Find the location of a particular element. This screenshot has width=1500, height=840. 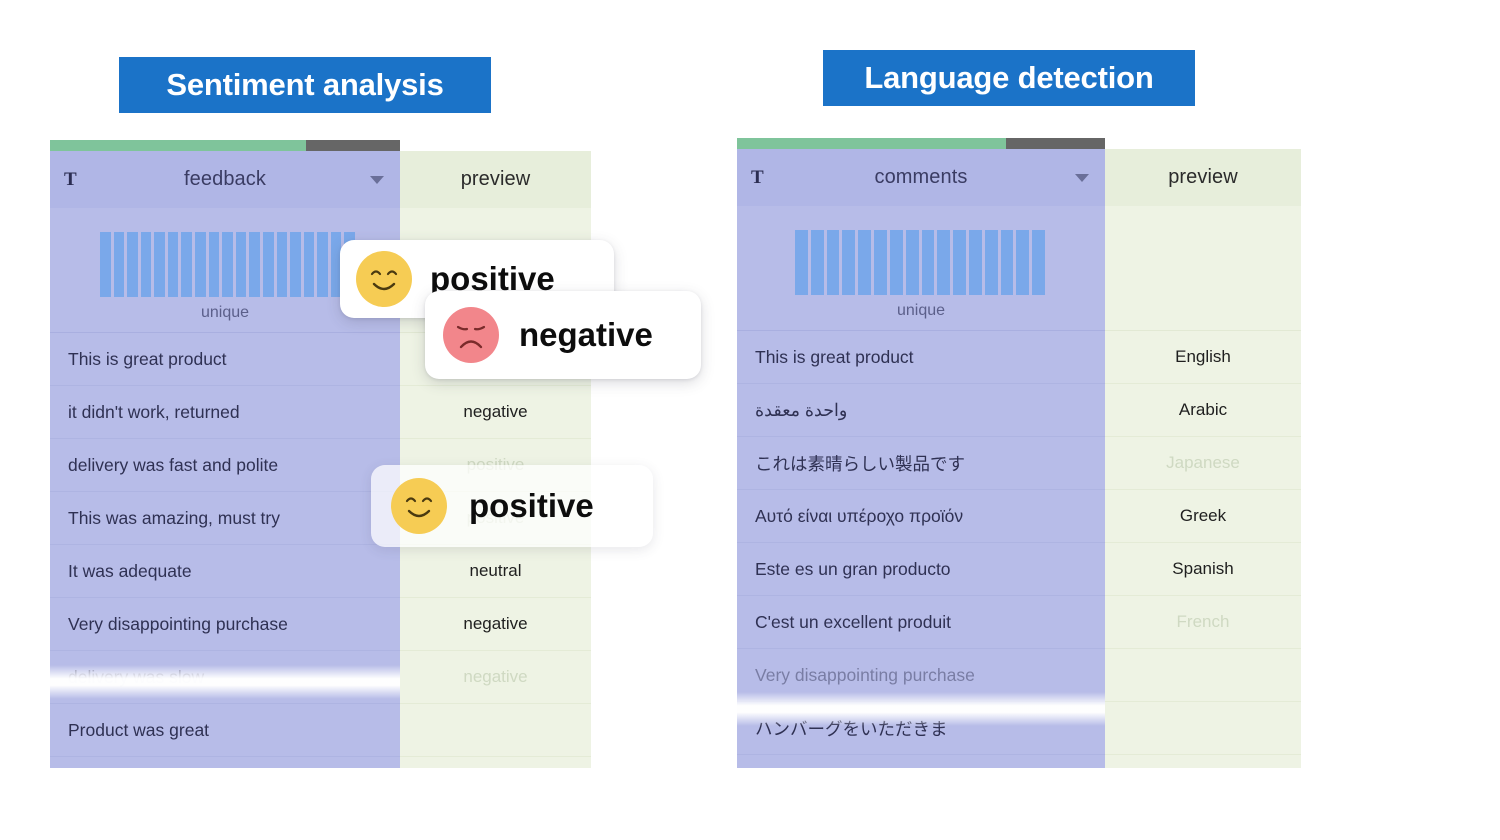

cell-preview: Japanese is located at coordinates (1203, 462).